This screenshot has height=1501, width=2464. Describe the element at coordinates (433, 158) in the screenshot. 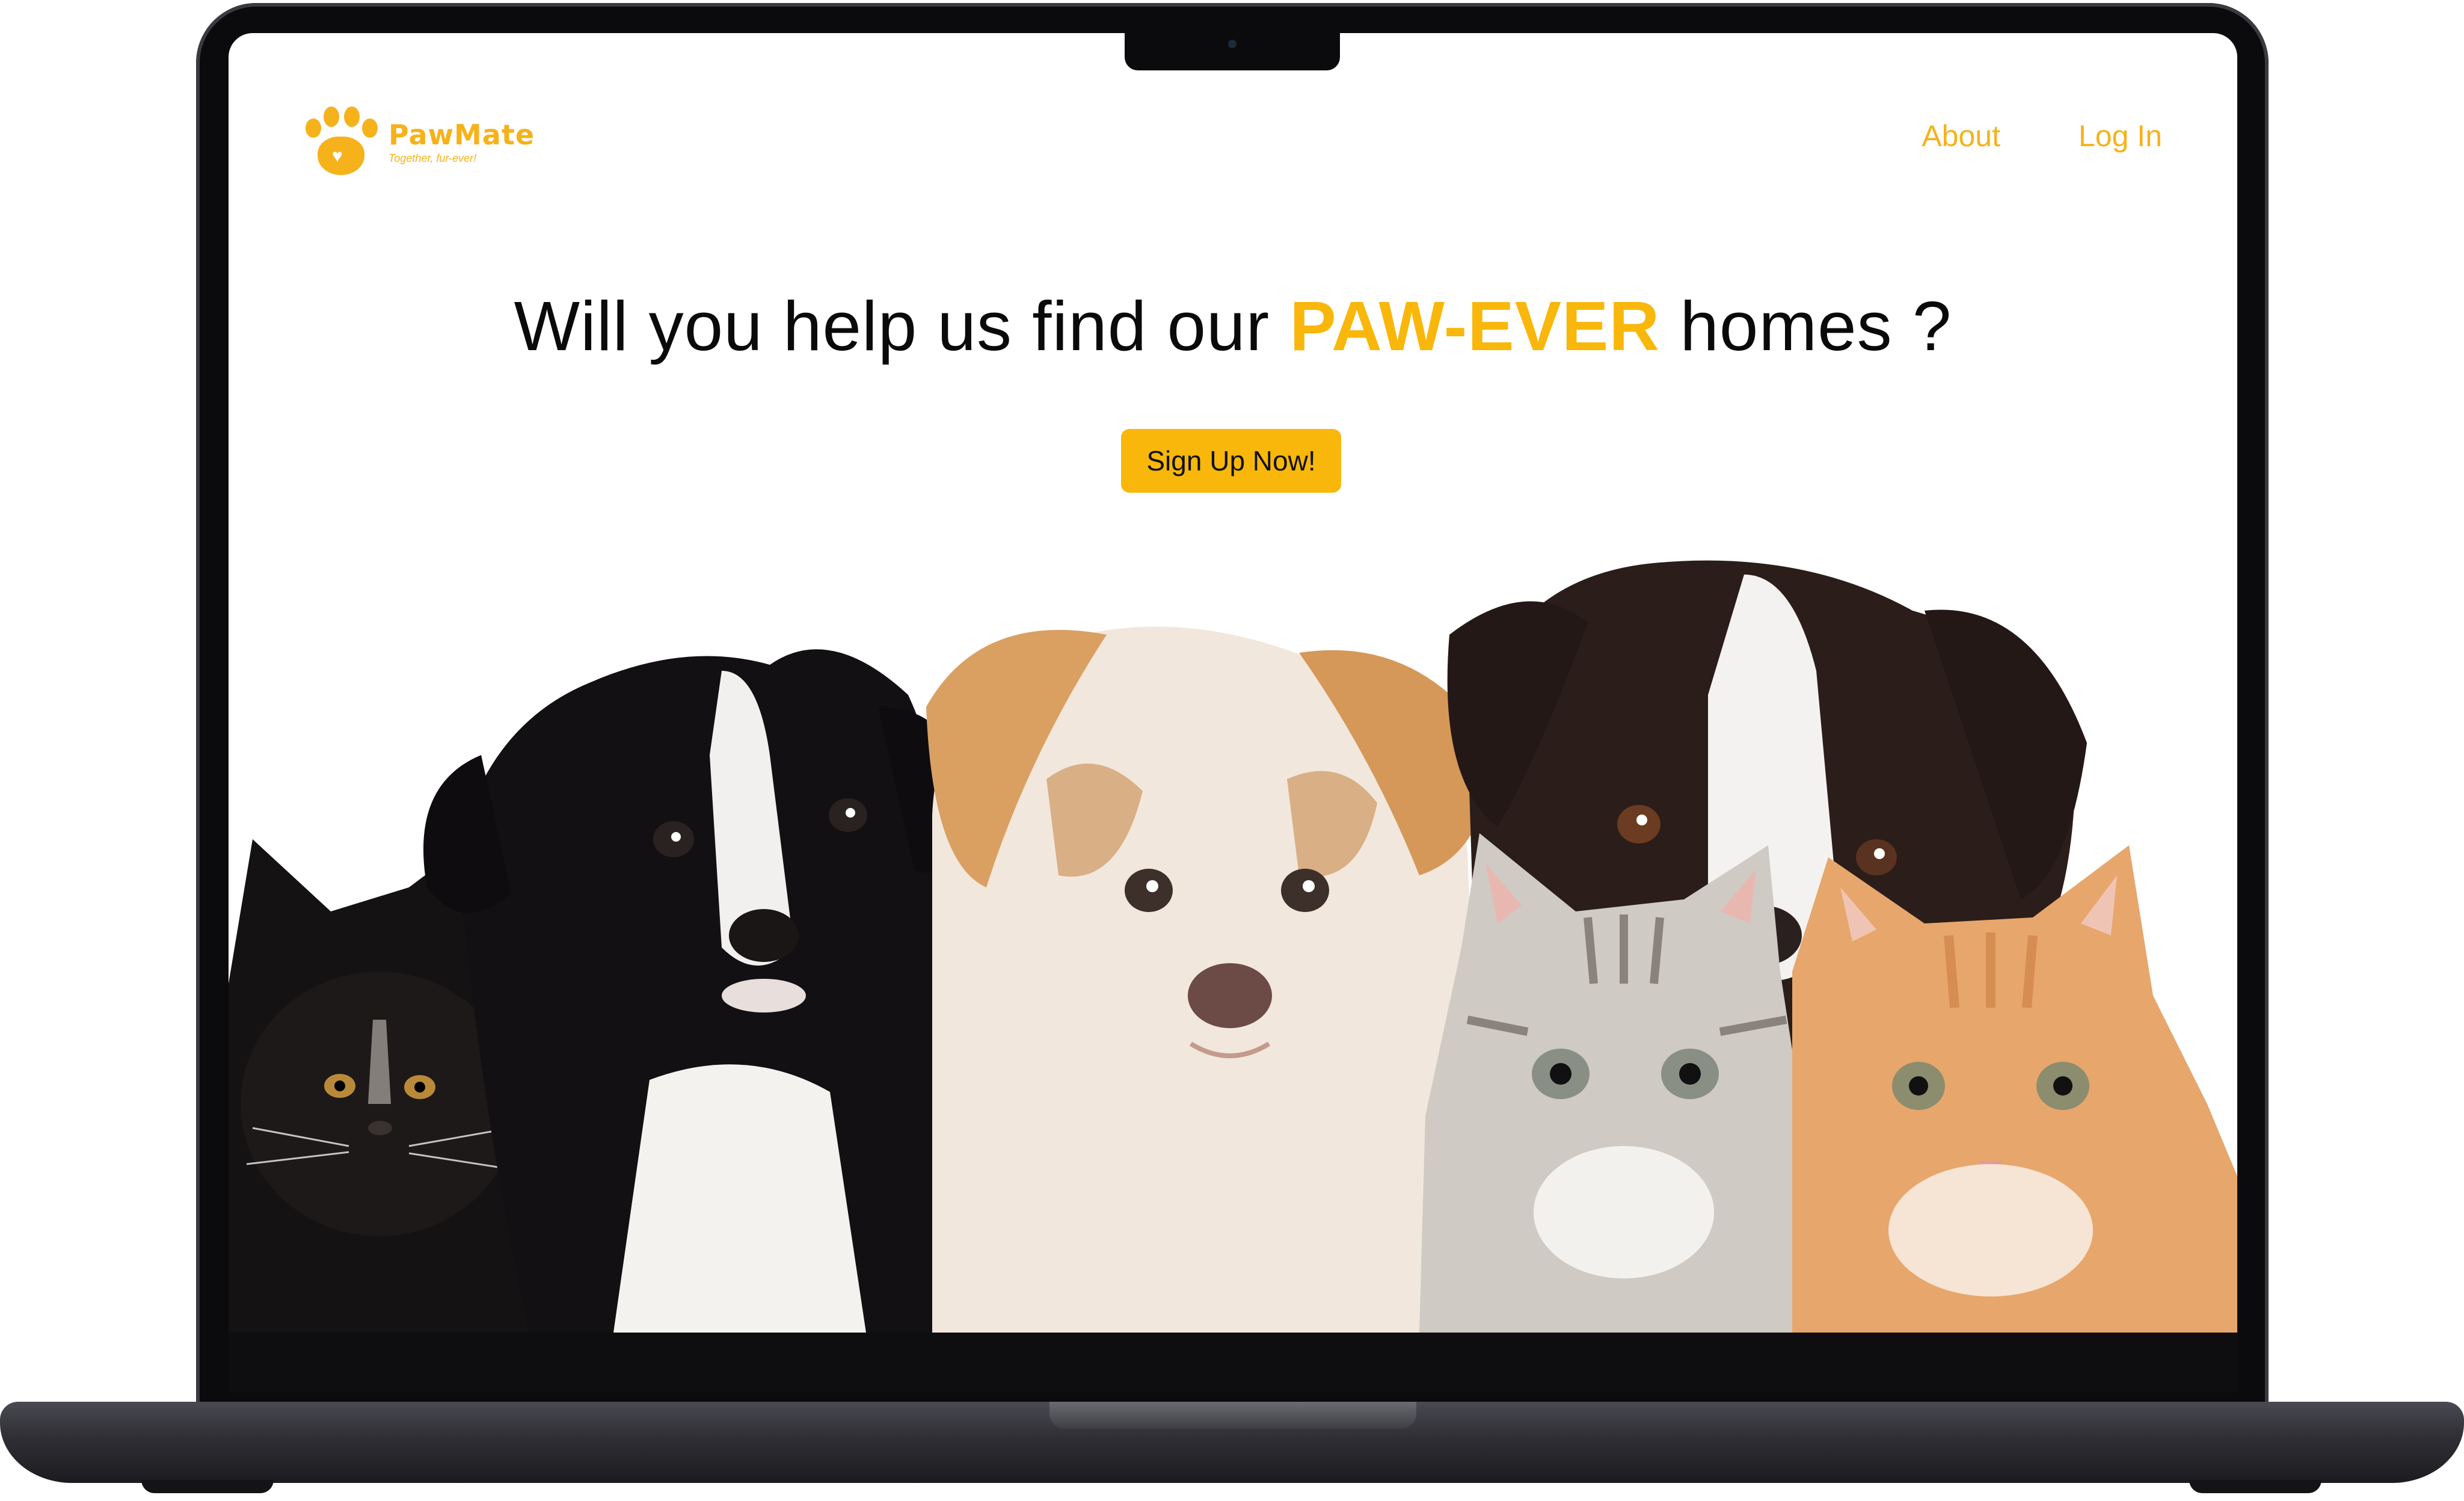

I see `brand-tagline: Together, fur-ever!` at that location.